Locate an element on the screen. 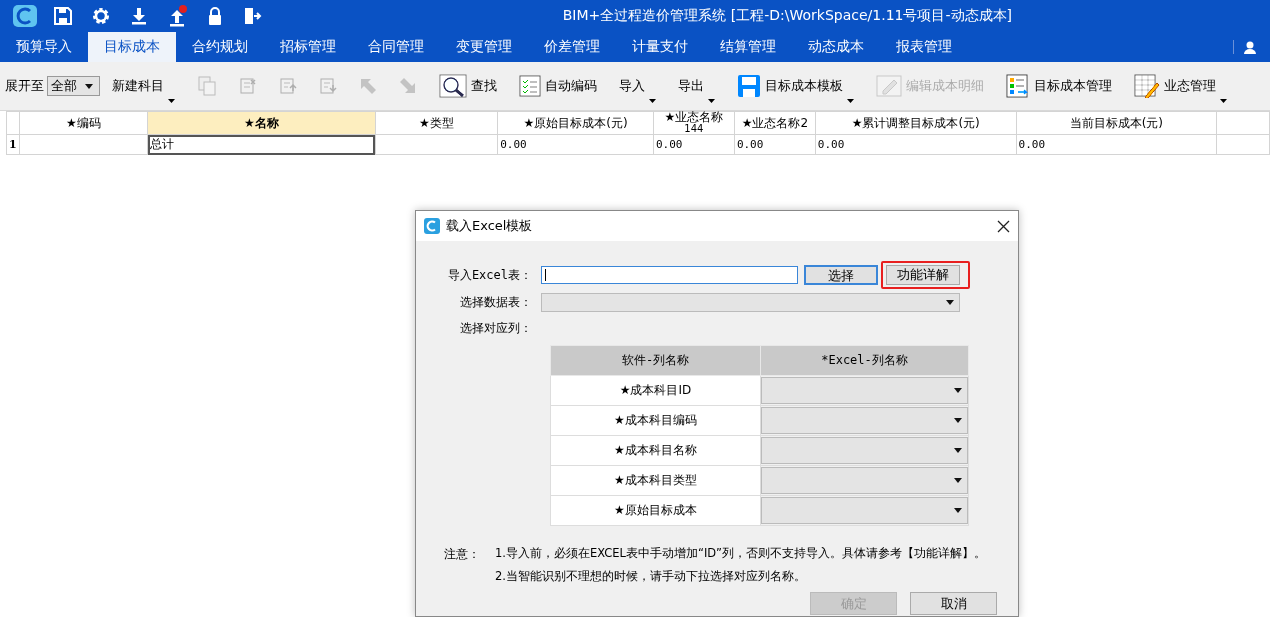 This screenshot has height=617, width=1270. settings-icon is located at coordinates (101, 16).